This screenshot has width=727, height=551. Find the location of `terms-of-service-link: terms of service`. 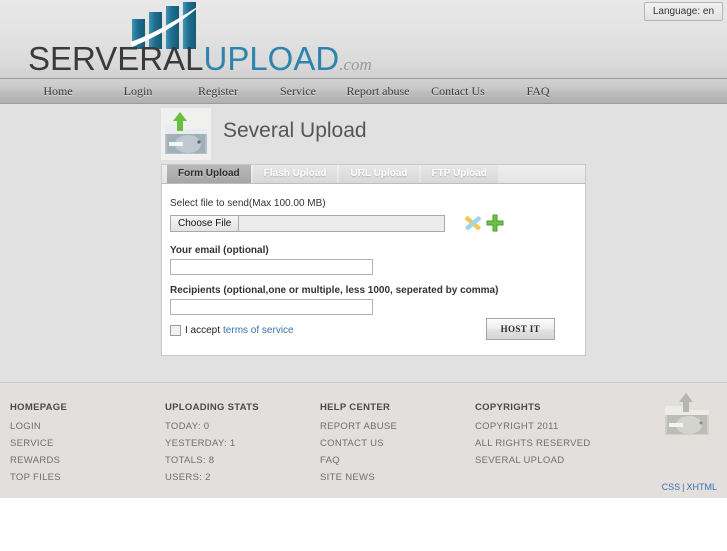

terms-of-service-link: terms of service is located at coordinates (258, 330).